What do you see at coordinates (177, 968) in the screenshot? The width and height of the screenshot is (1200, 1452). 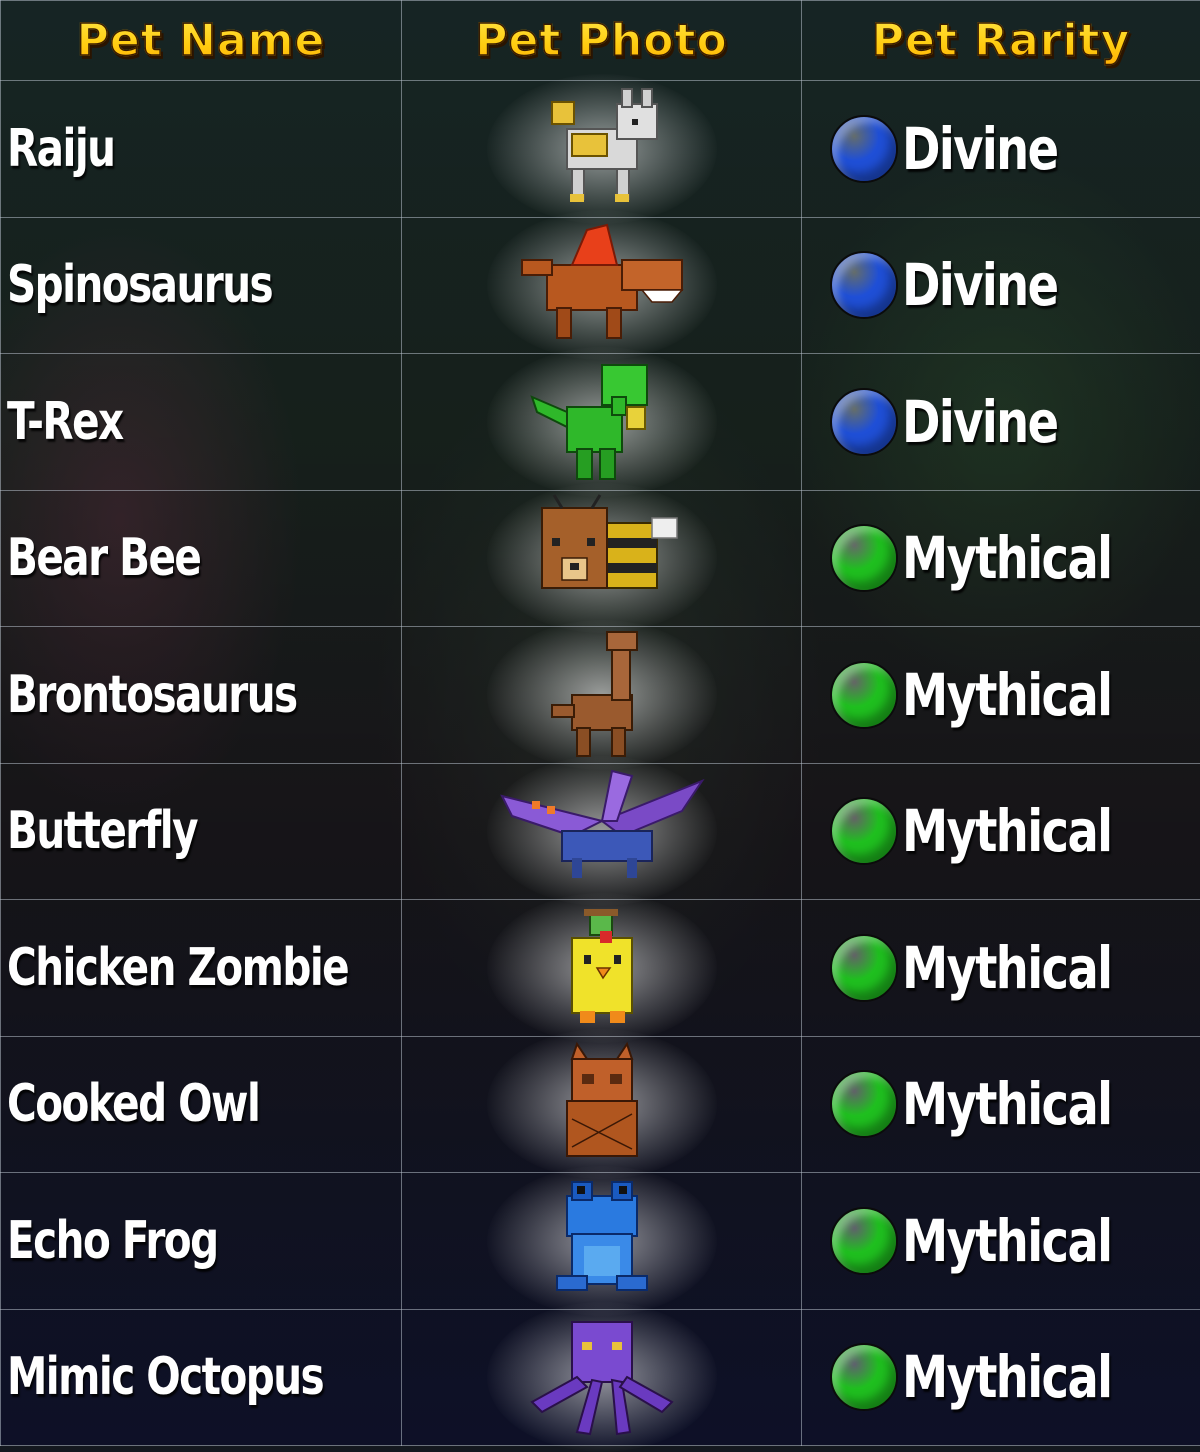 I see `pet-name: Chicken Zombie` at bounding box center [177, 968].